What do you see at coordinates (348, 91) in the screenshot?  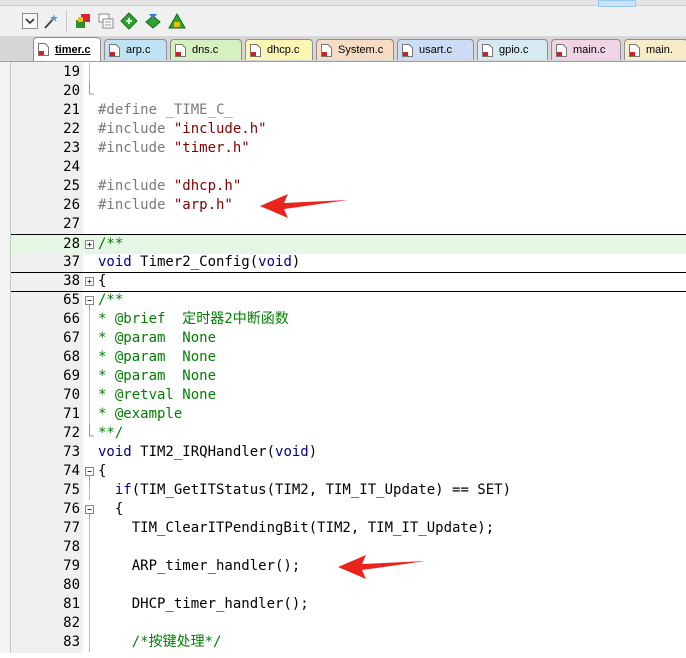 I see `code-line: 20` at bounding box center [348, 91].